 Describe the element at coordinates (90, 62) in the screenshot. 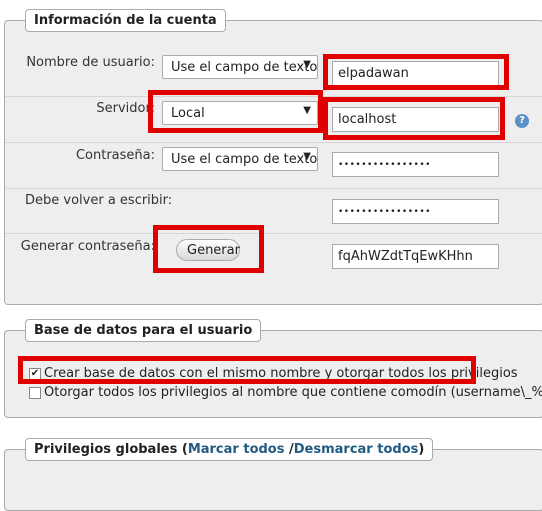

I see `username-label: Nombre de usuario:` at that location.